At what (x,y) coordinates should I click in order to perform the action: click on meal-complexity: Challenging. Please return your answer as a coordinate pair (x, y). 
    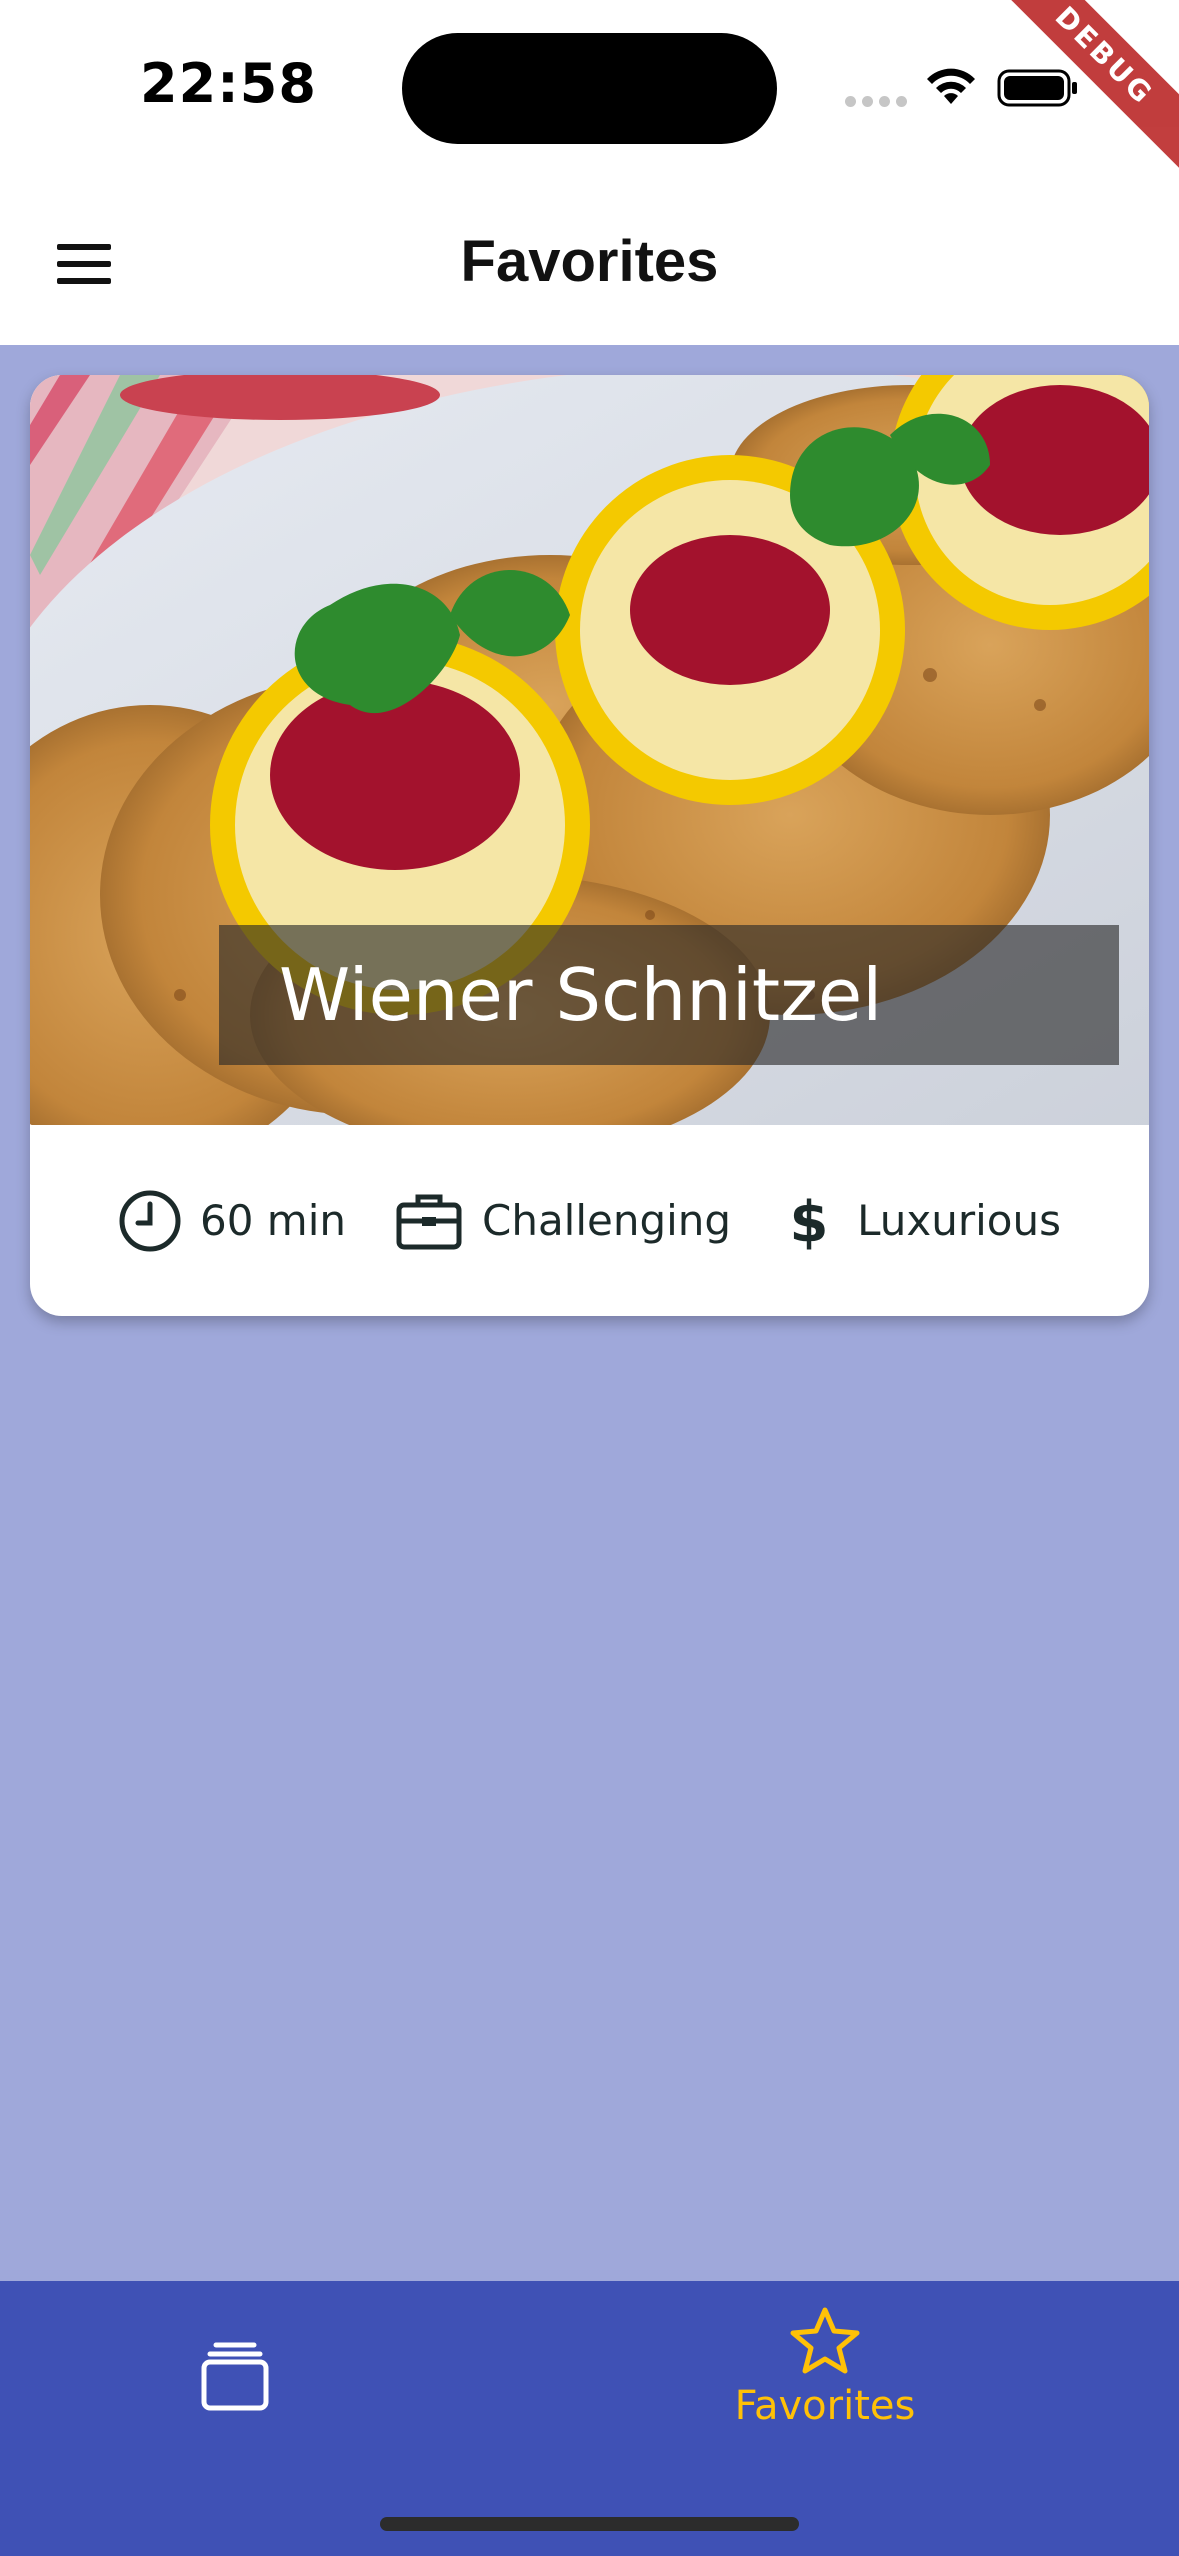
    Looking at the image, I should click on (562, 1221).